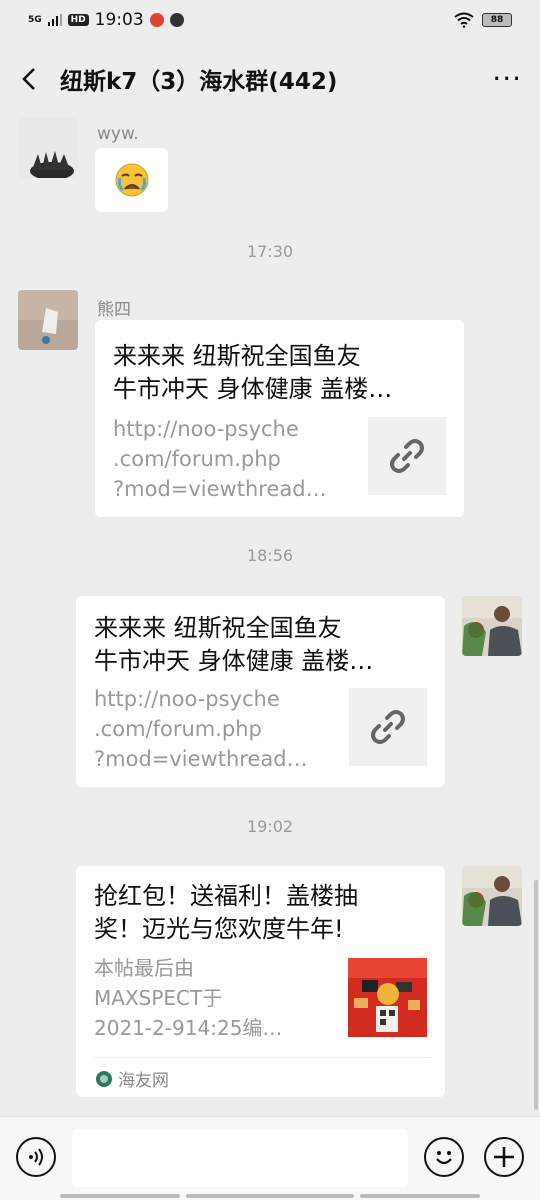  What do you see at coordinates (240, 1158) in the screenshot?
I see `message-input` at bounding box center [240, 1158].